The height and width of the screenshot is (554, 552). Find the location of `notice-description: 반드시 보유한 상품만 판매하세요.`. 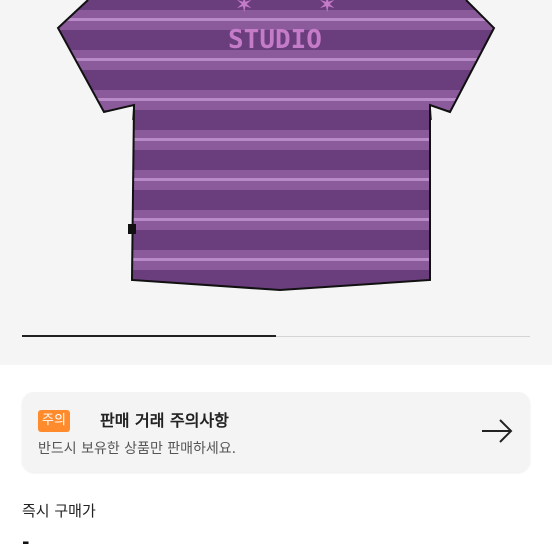

notice-description: 반드시 보유한 상품만 판매하세요. is located at coordinates (137, 449).